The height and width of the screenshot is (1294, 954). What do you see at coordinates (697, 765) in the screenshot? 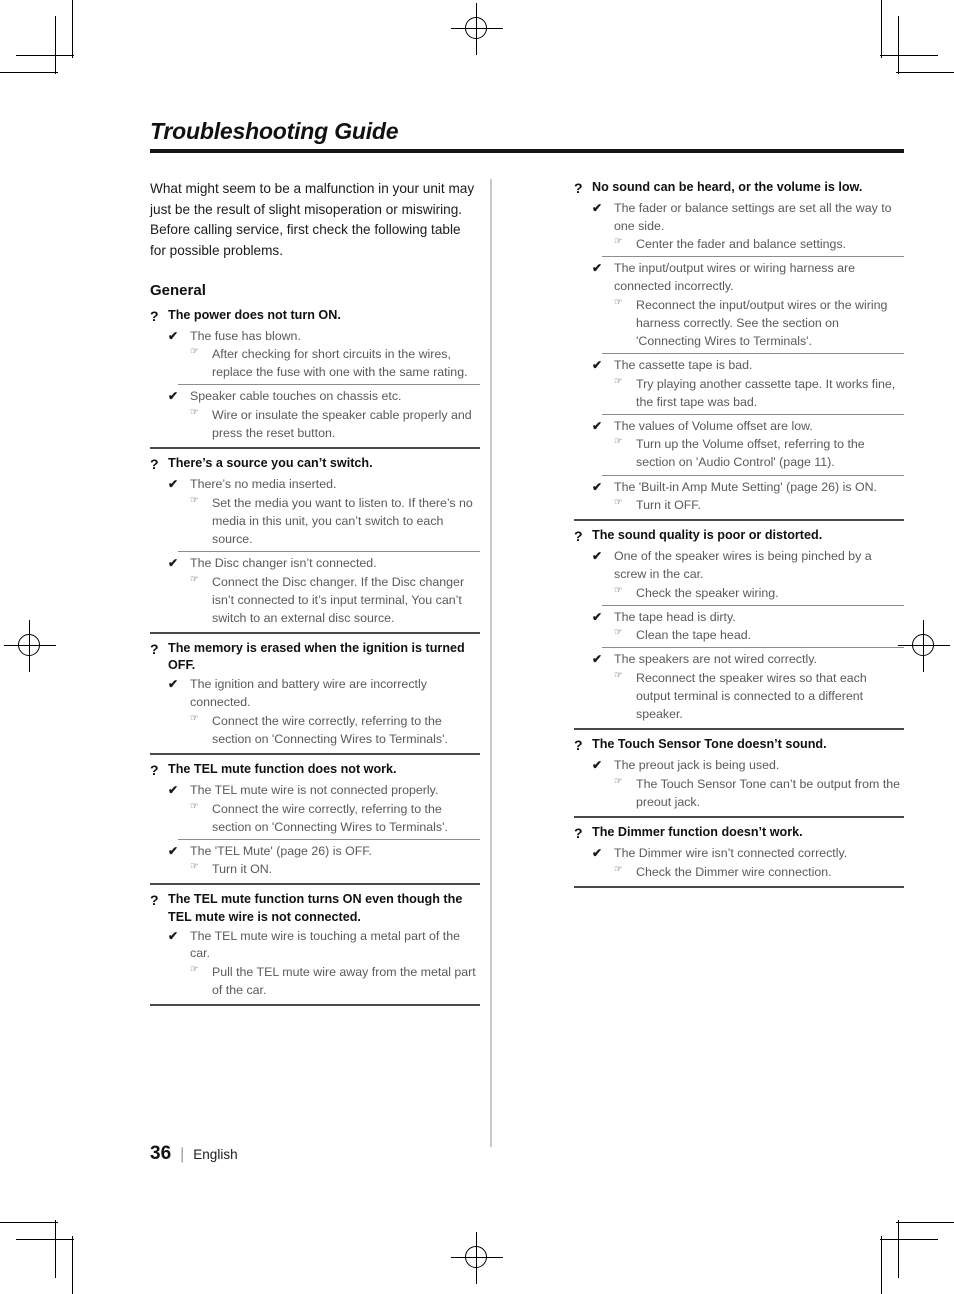
I see `cause-text: The preout jack is being used.` at bounding box center [697, 765].